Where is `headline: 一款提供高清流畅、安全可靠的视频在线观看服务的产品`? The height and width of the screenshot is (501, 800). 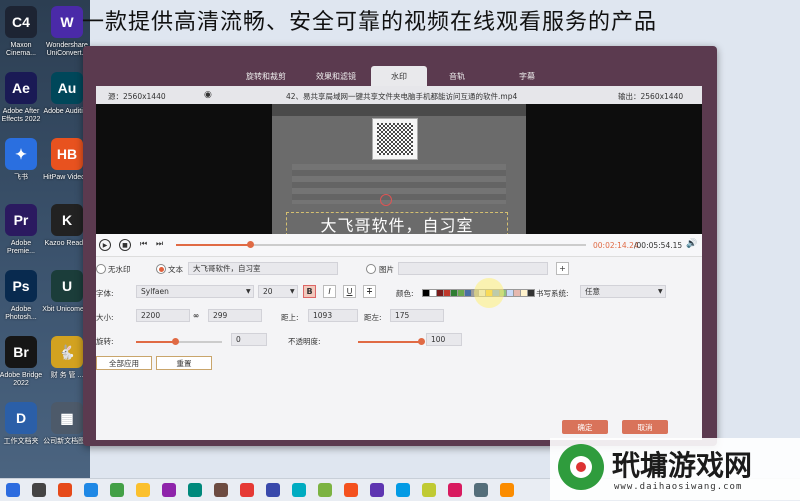 headline: 一款提供高清流畅、安全可靠的视频在线观看服务的产品 is located at coordinates (370, 22).